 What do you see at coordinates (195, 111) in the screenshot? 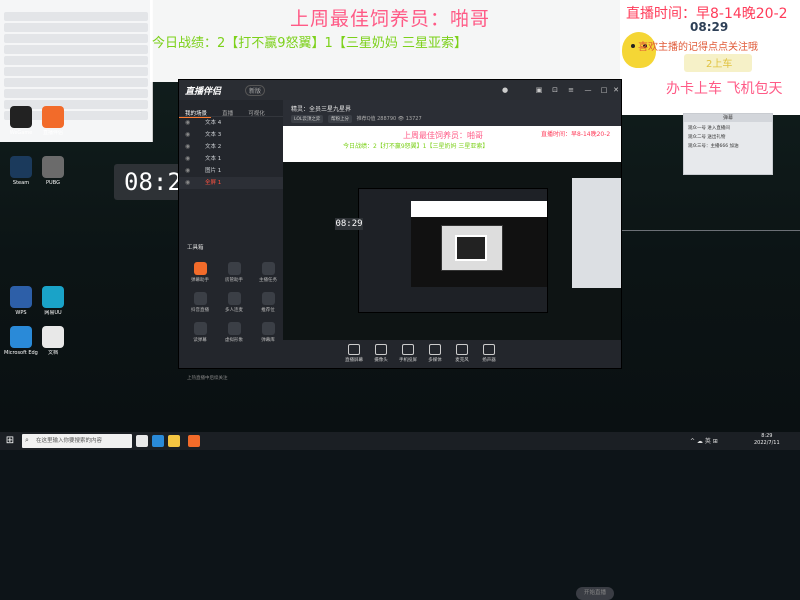
I see `tab-scenes: 我的场景` at bounding box center [195, 111].